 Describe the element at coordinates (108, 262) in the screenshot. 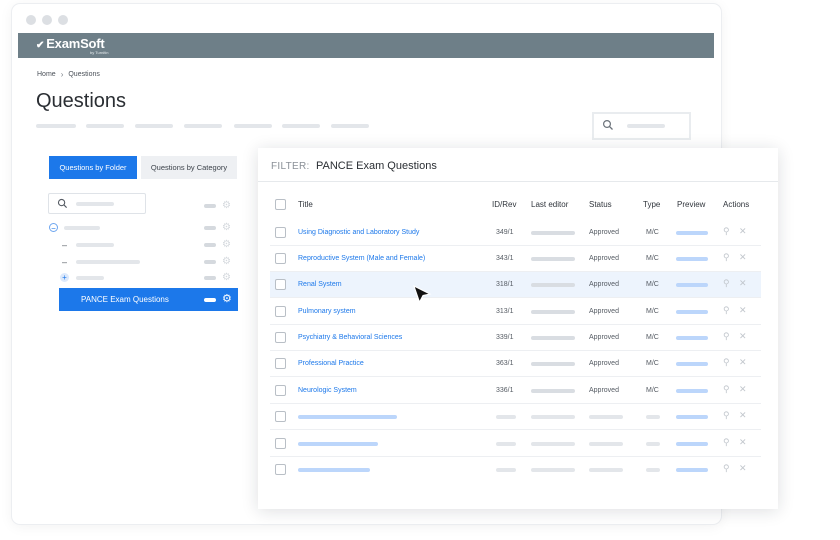

I see `folder-name-placeholder` at that location.